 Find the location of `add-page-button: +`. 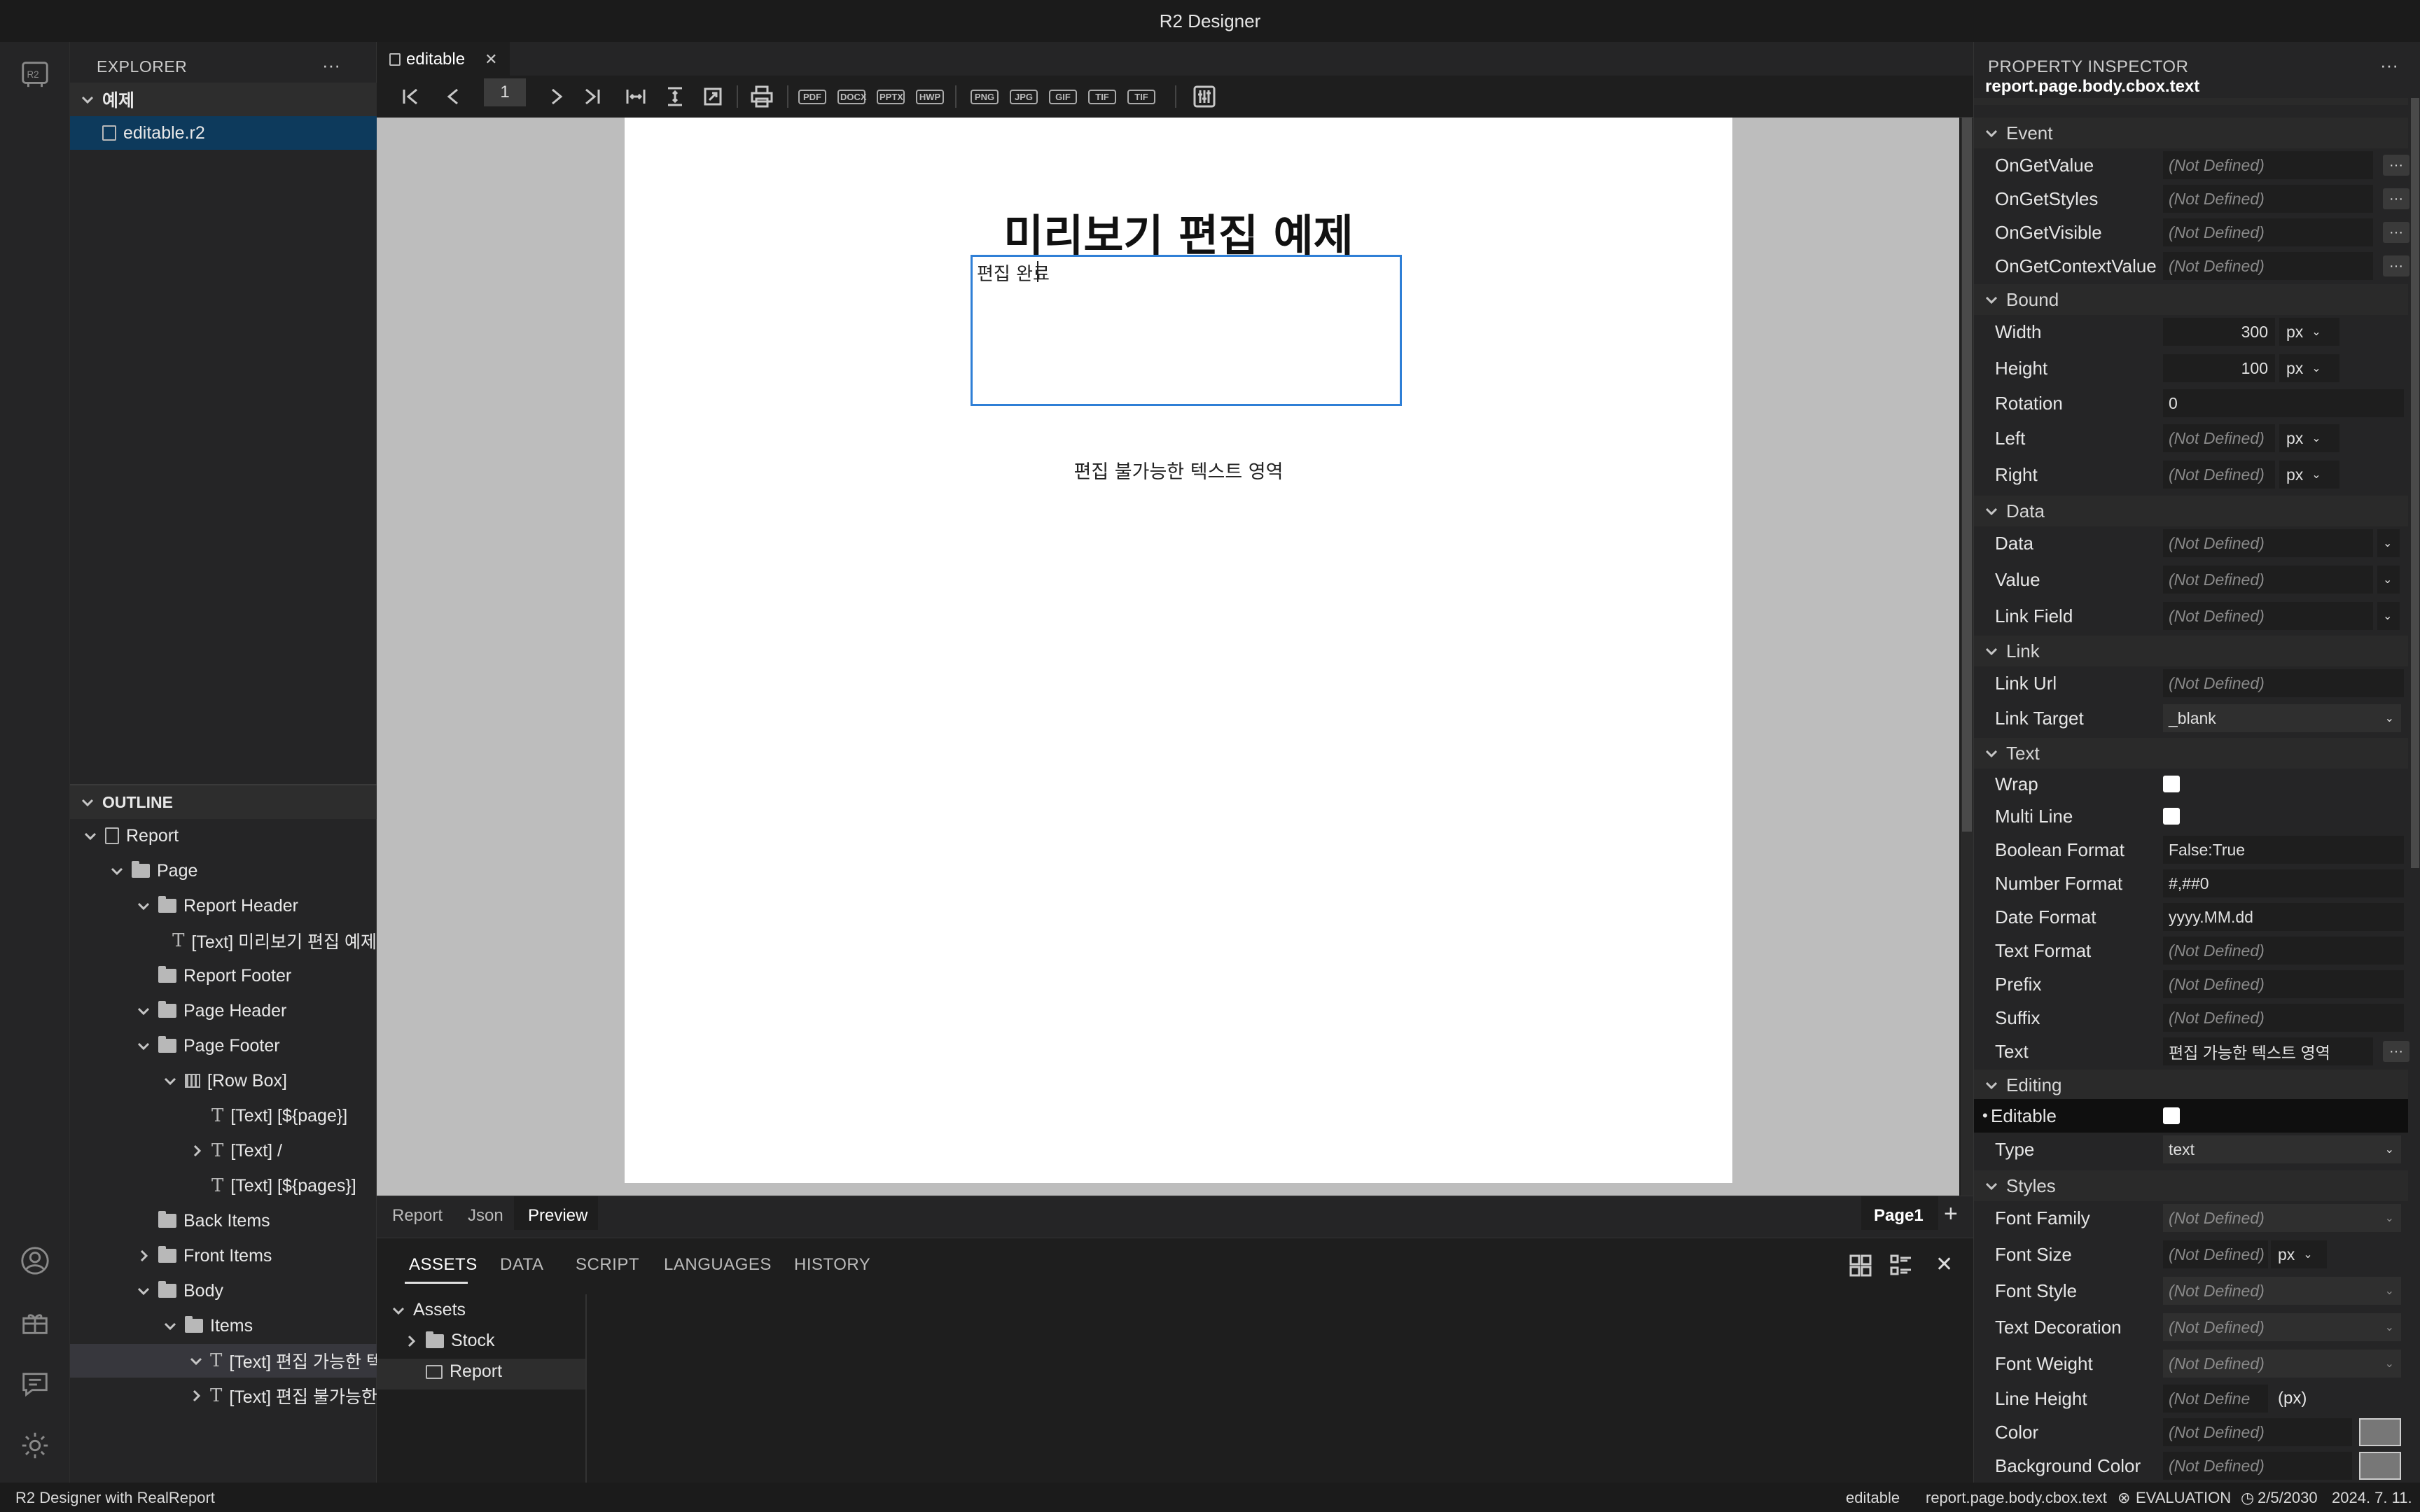

add-page-button: + is located at coordinates (1951, 1214).